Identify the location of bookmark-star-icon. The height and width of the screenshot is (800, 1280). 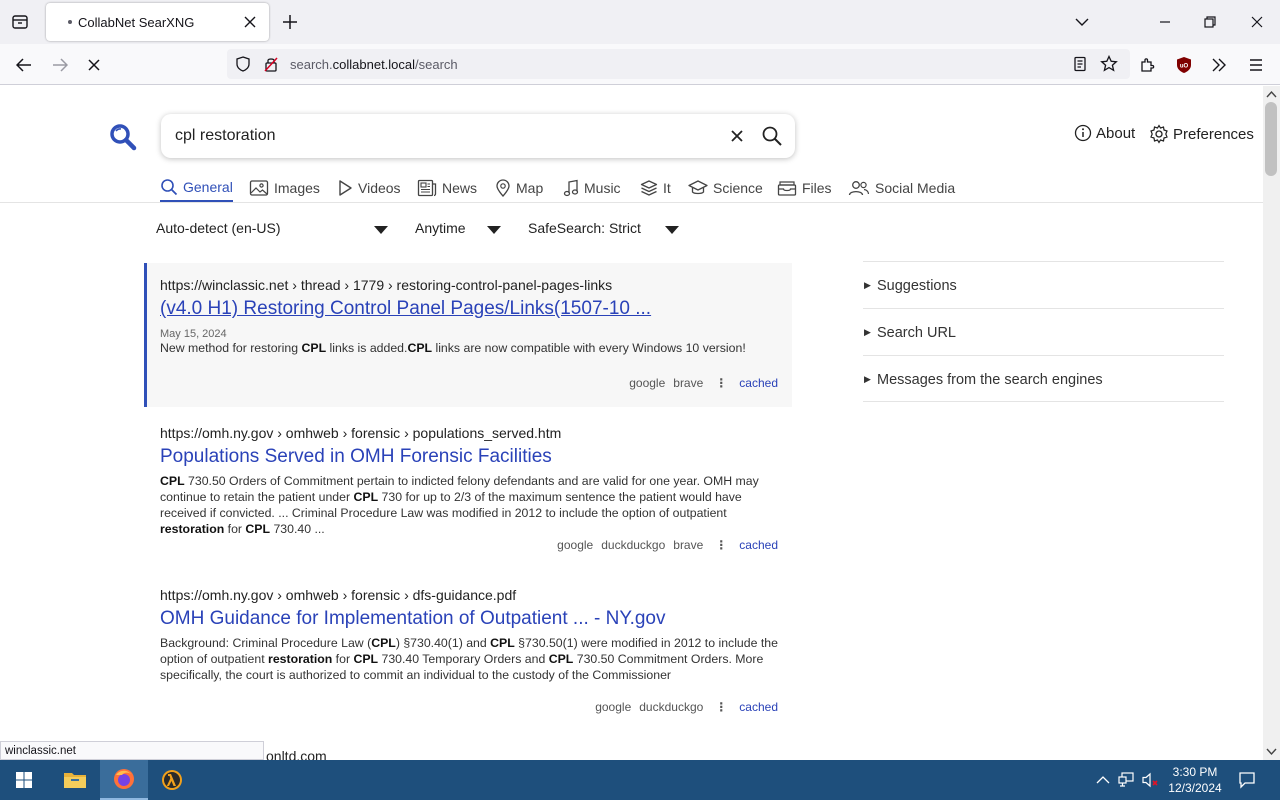
(1109, 64).